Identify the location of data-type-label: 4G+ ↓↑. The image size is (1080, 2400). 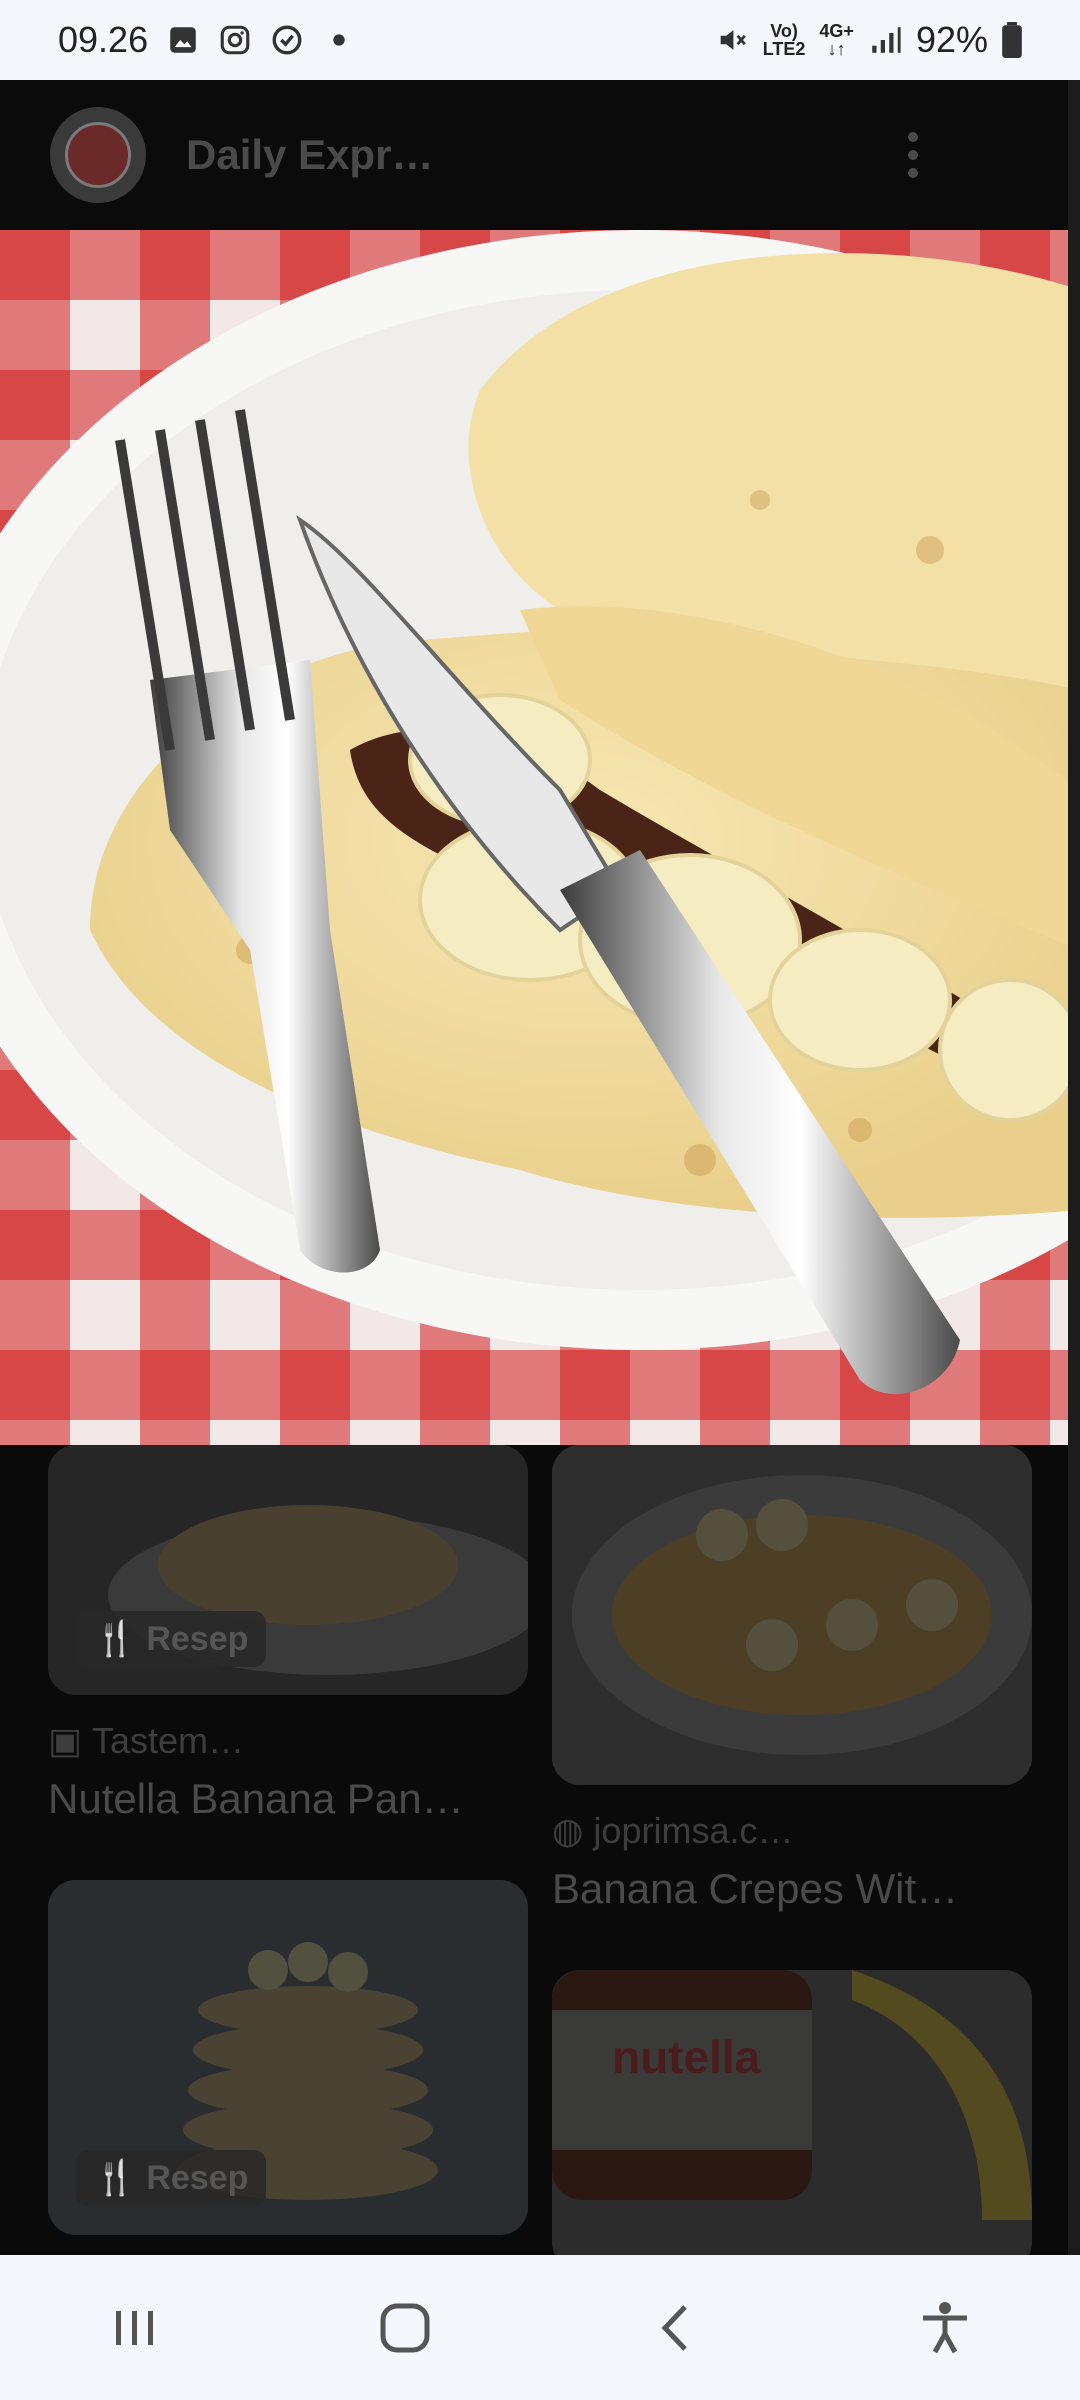
(836, 40).